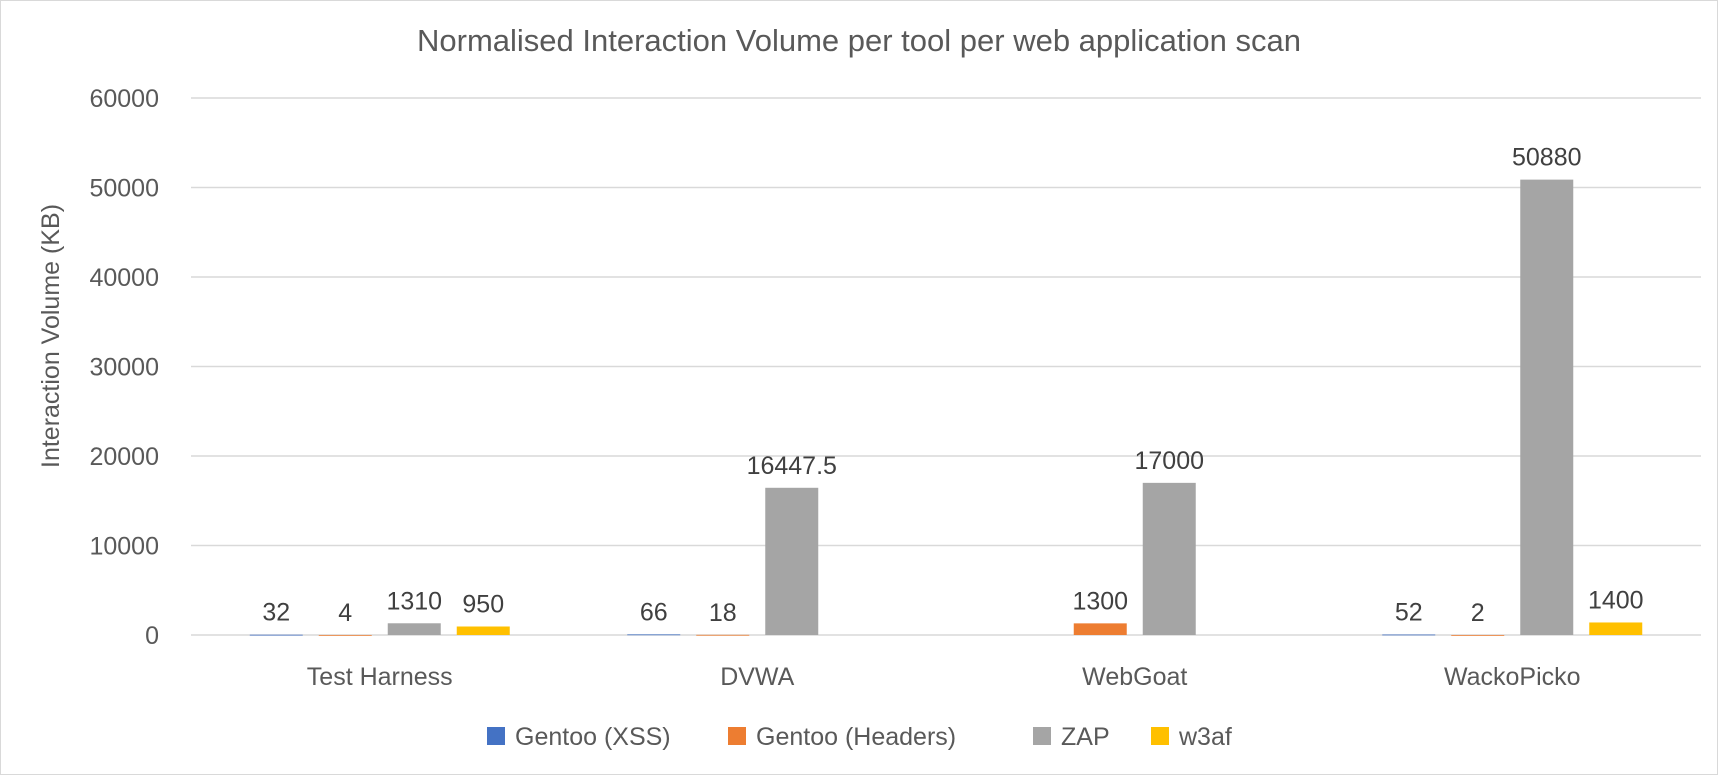  Describe the element at coordinates (593, 737) in the screenshot. I see `legend-label: Gentoo (XSS)` at that location.